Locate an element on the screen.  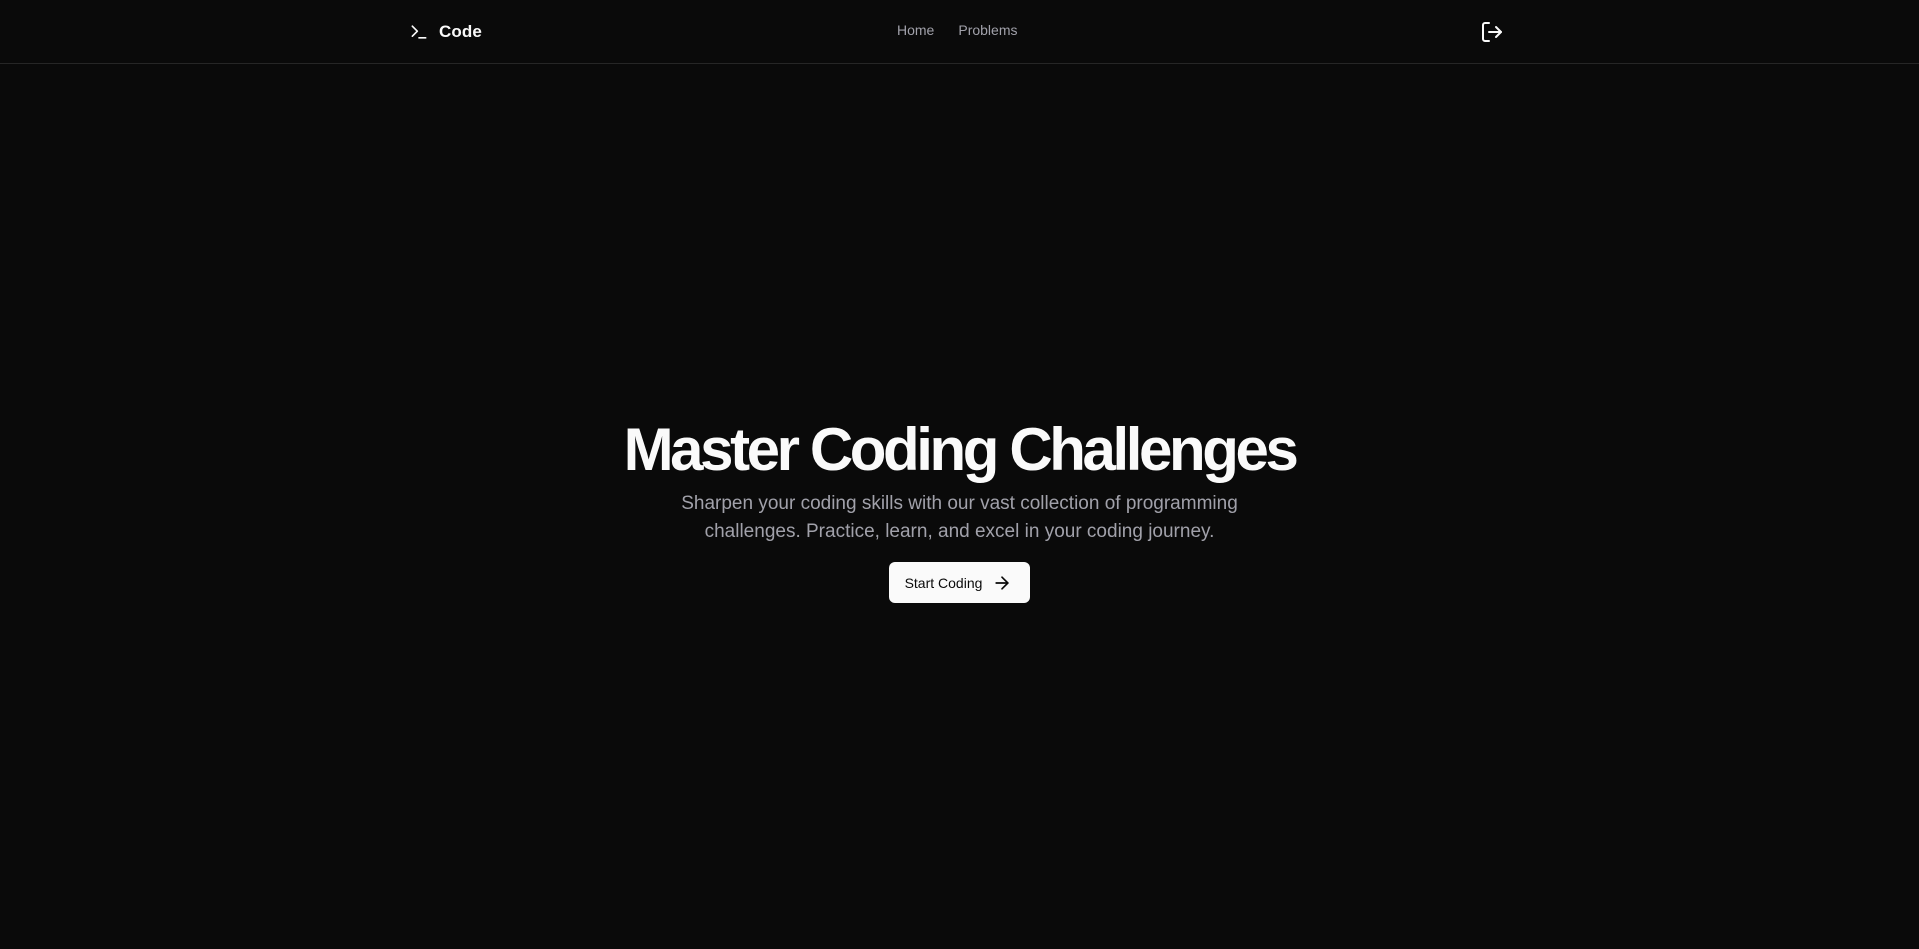
main-nav: Home Problems is located at coordinates (957, 30).